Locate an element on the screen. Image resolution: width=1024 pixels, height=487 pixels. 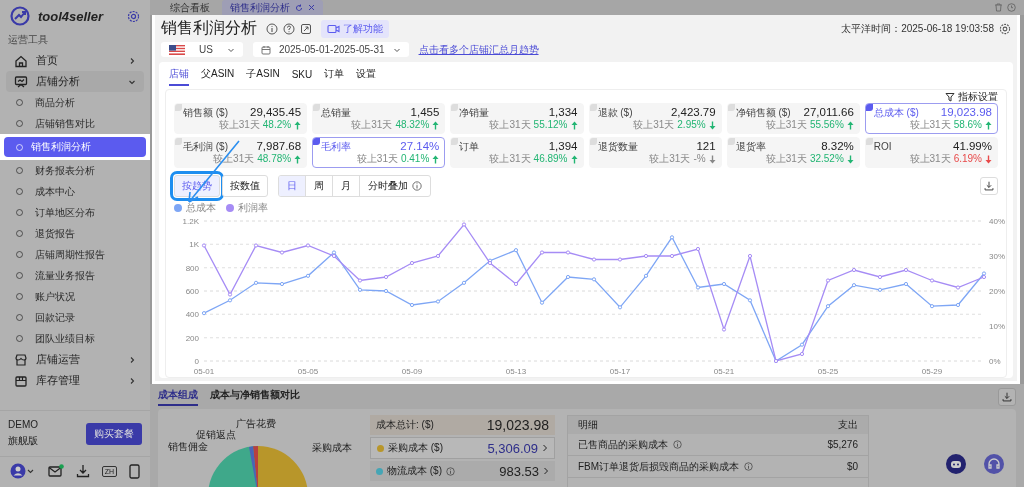
learn-feature-button: 了解功能 is located at coordinates (355, 28).